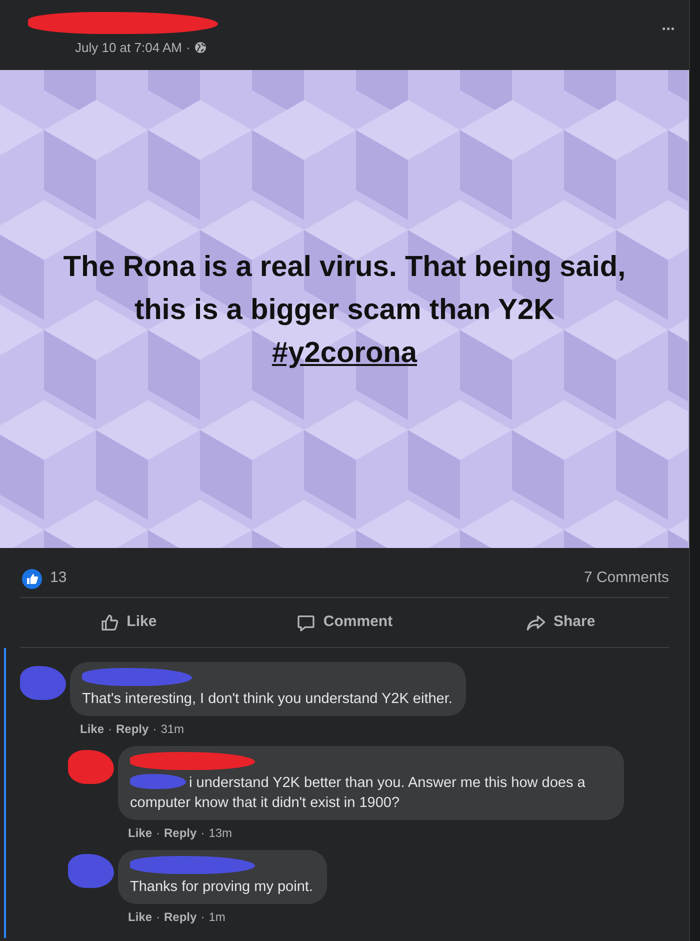 This screenshot has width=700, height=941. I want to click on share-icon, so click(536, 622).